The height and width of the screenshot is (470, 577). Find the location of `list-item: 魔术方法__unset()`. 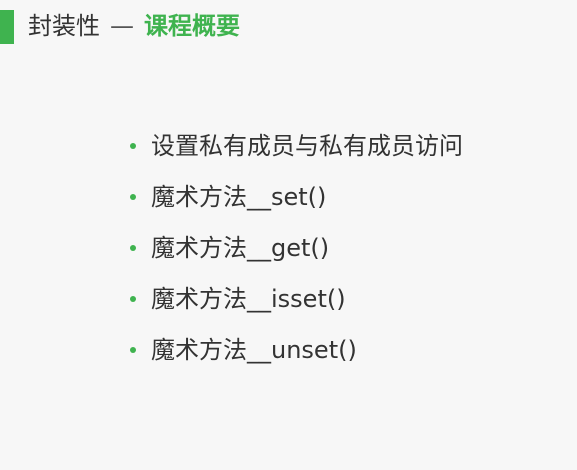

list-item: 魔术方法__unset() is located at coordinates (345, 349).